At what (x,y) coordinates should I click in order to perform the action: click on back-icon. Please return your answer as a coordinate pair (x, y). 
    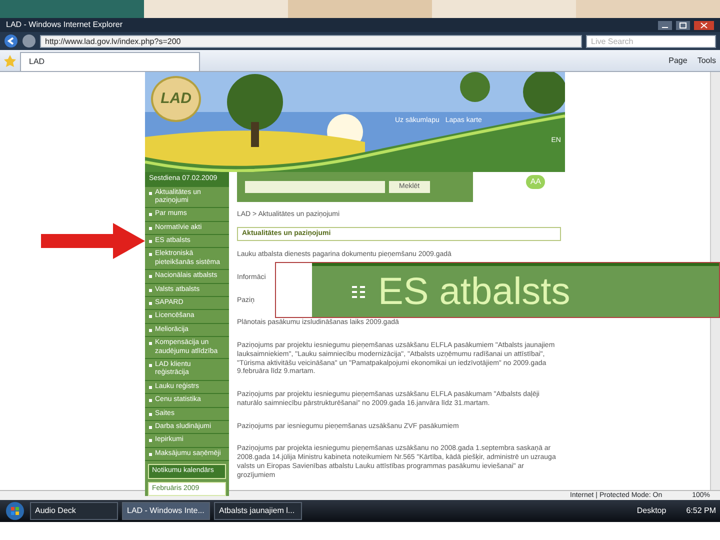
    Looking at the image, I should click on (11, 41).